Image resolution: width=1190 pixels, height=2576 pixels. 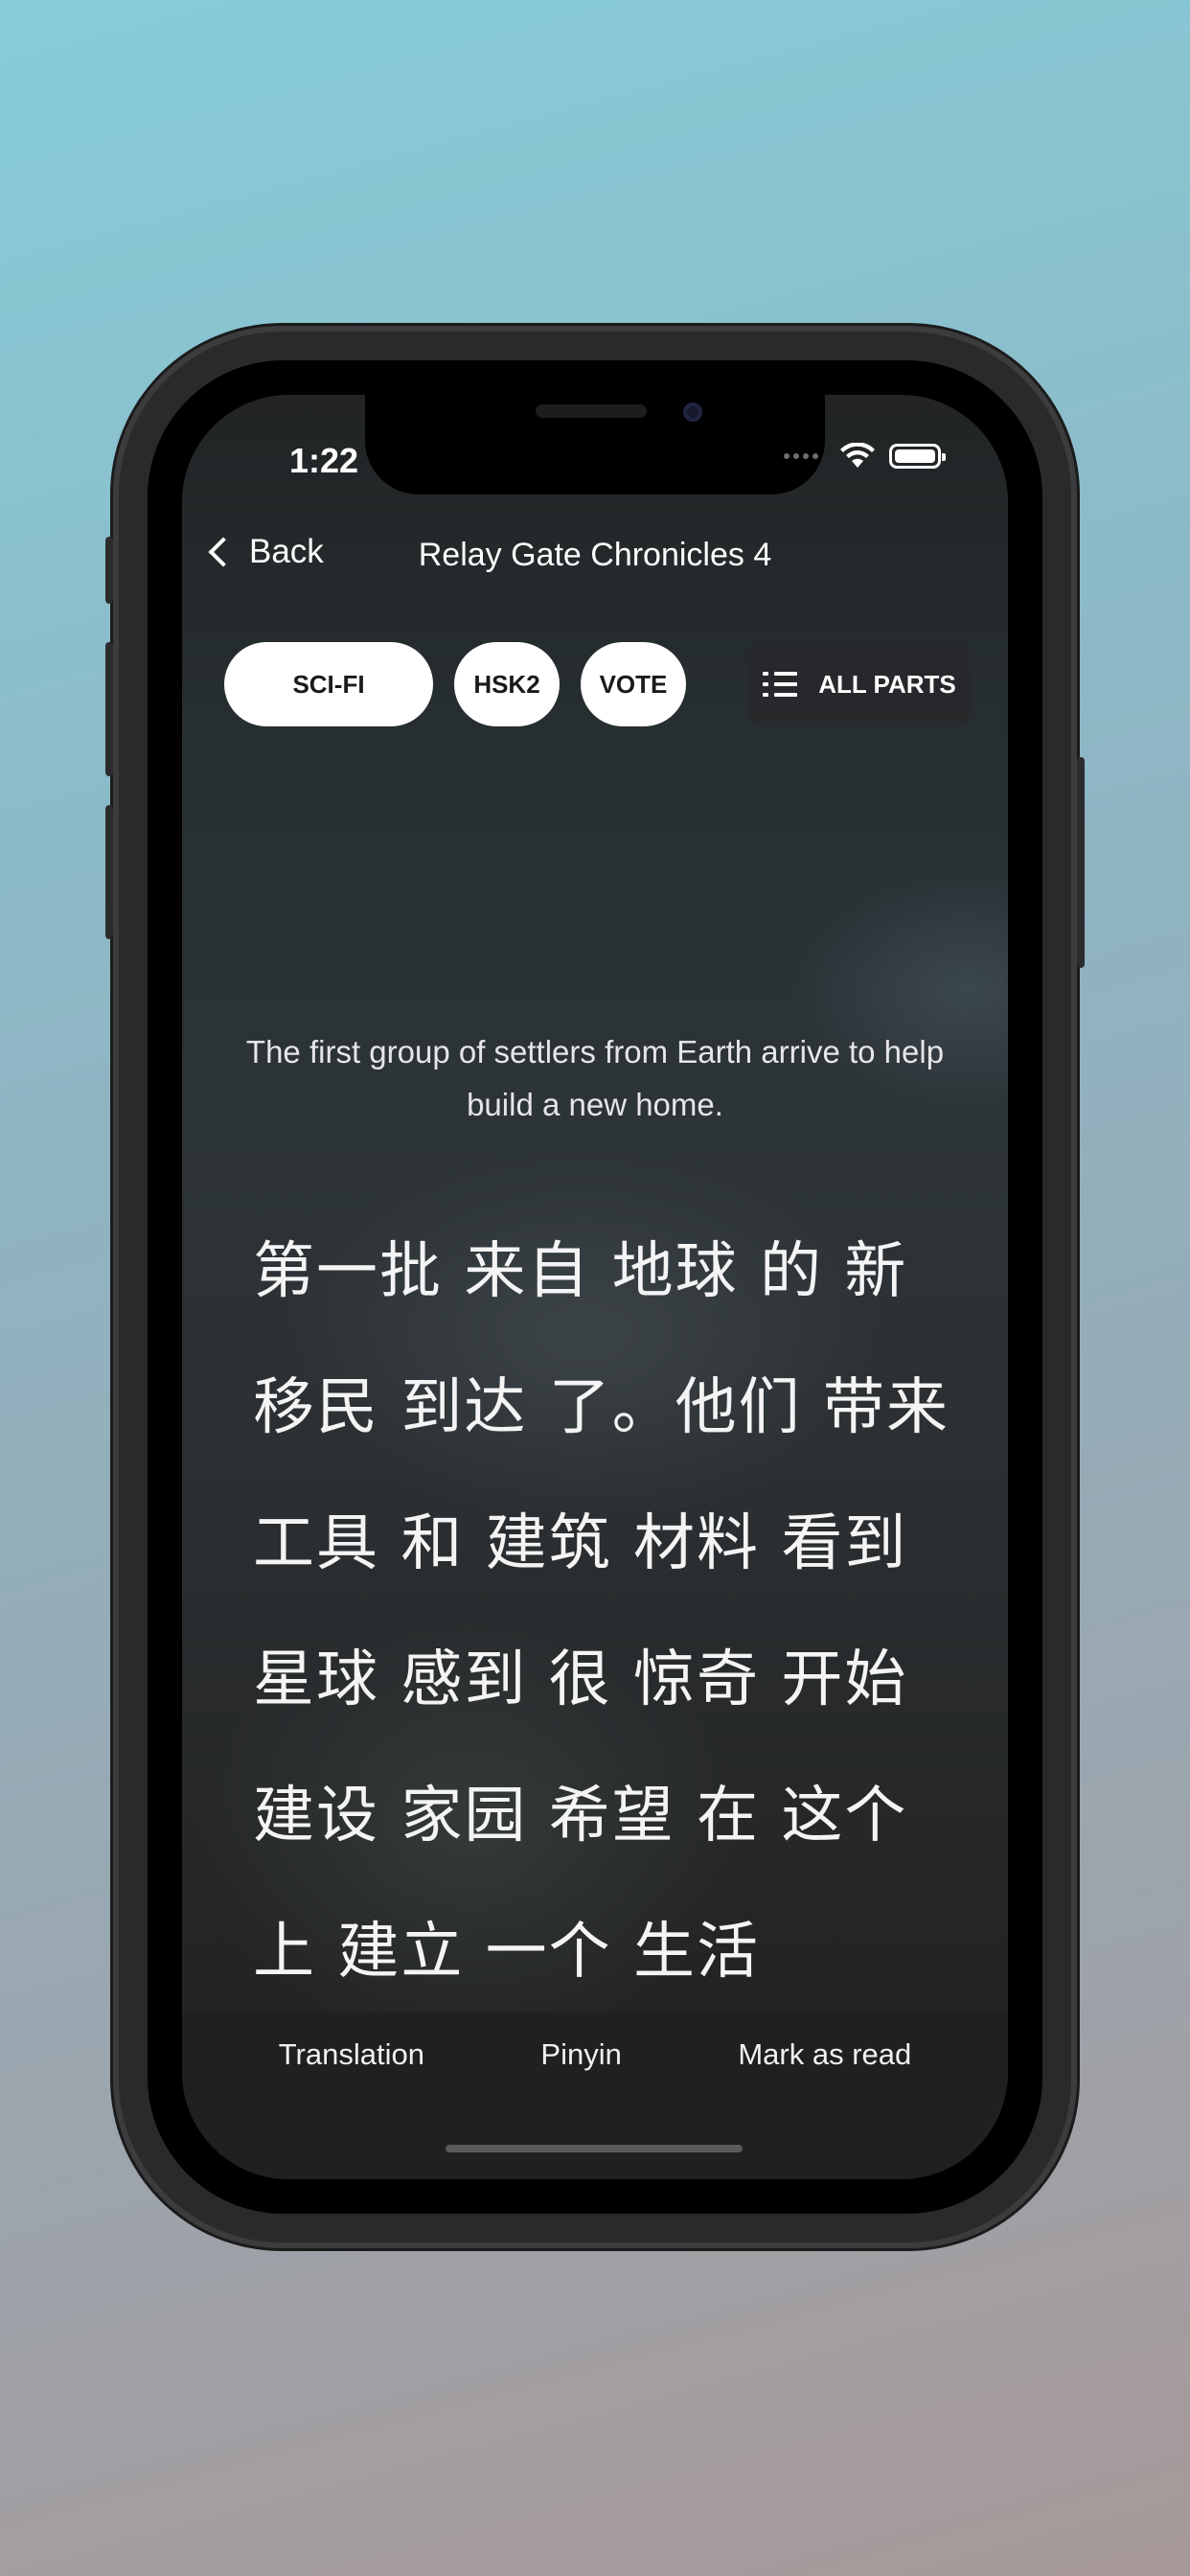 What do you see at coordinates (825, 2054) in the screenshot?
I see `mark-as-read-button: Mark as read` at bounding box center [825, 2054].